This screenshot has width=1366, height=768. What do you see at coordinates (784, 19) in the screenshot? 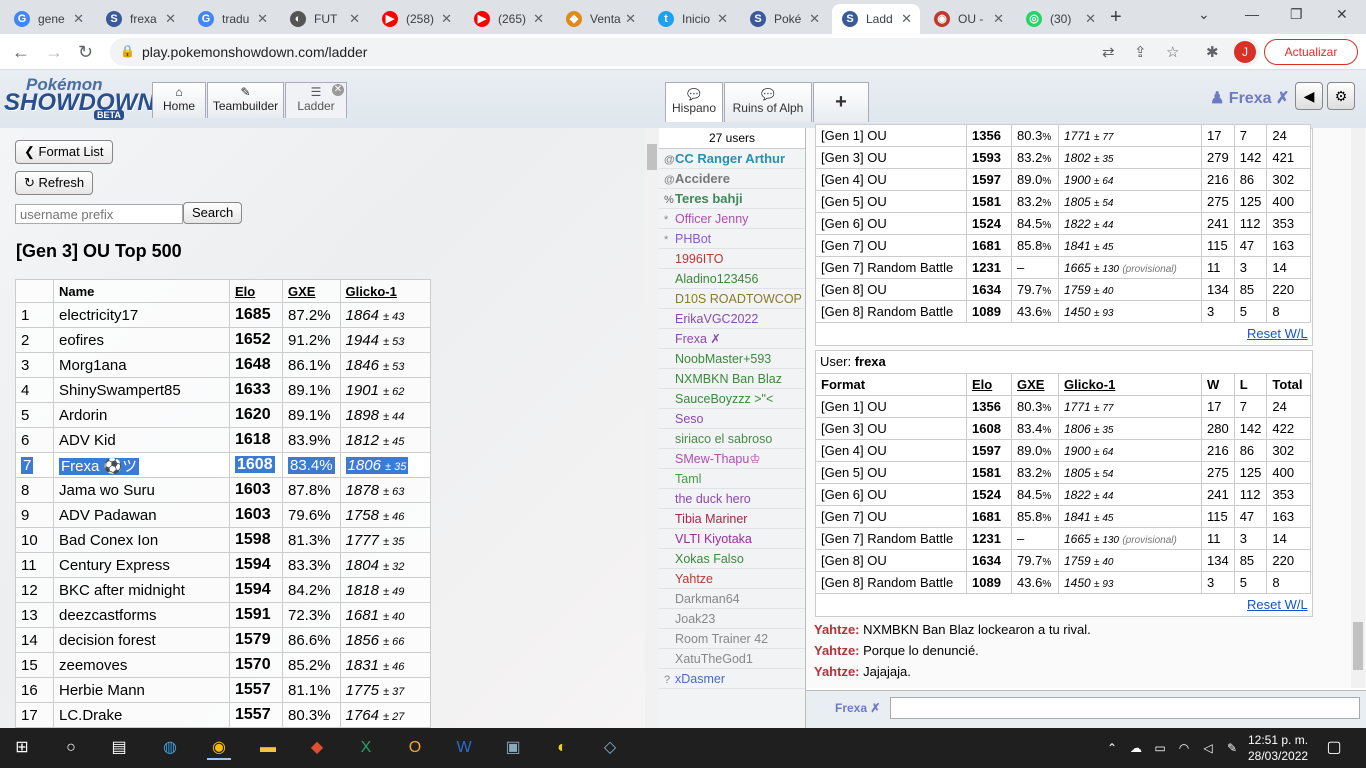
I see `browser-tab: S Poké ✕` at bounding box center [784, 19].